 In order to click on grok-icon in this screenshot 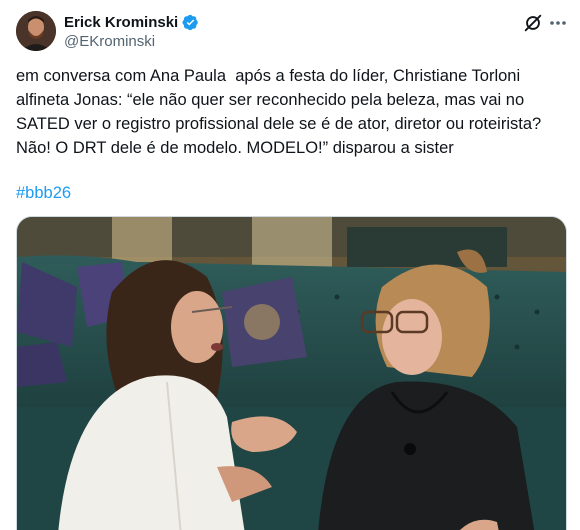, I will do `click(533, 23)`.